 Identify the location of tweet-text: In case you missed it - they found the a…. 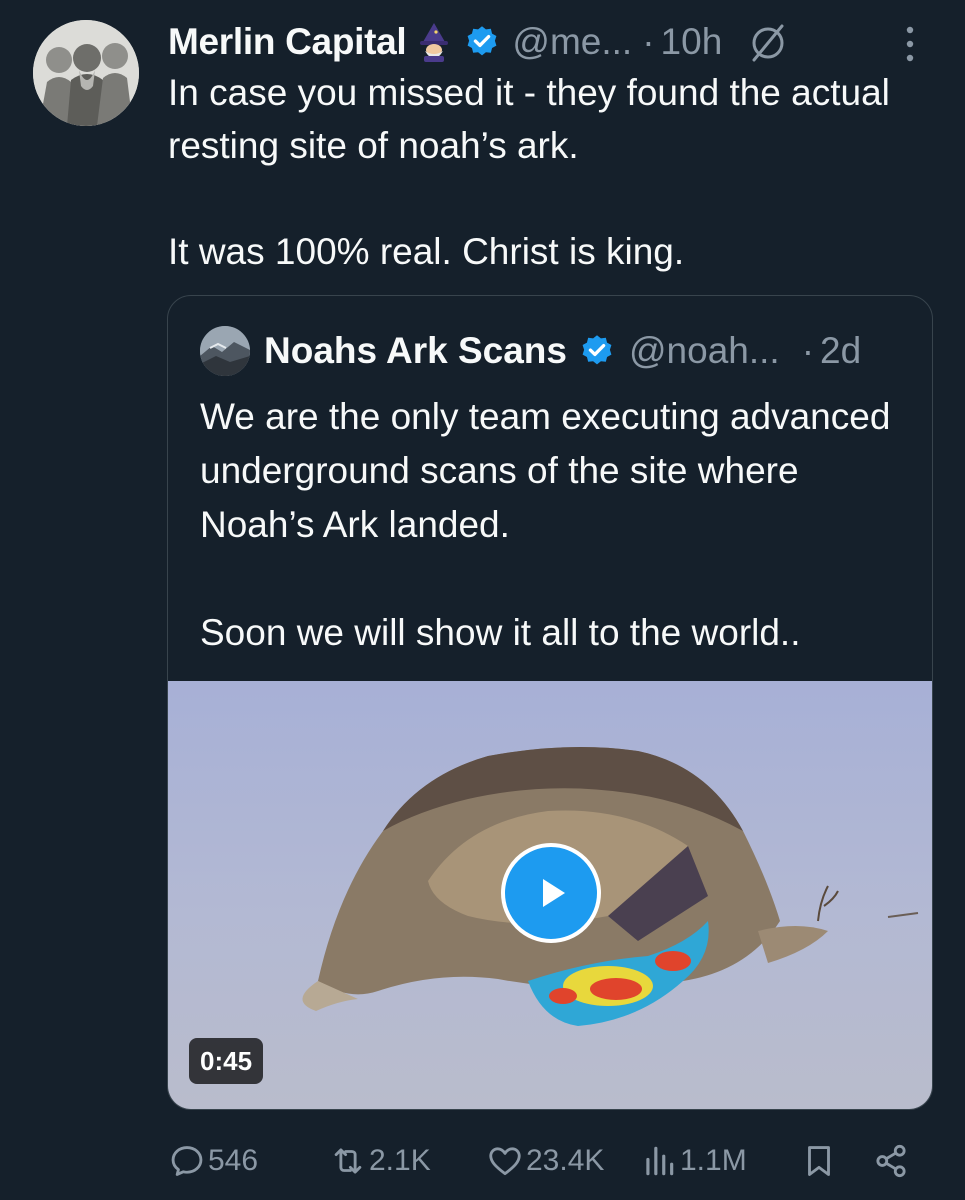
(548, 172).